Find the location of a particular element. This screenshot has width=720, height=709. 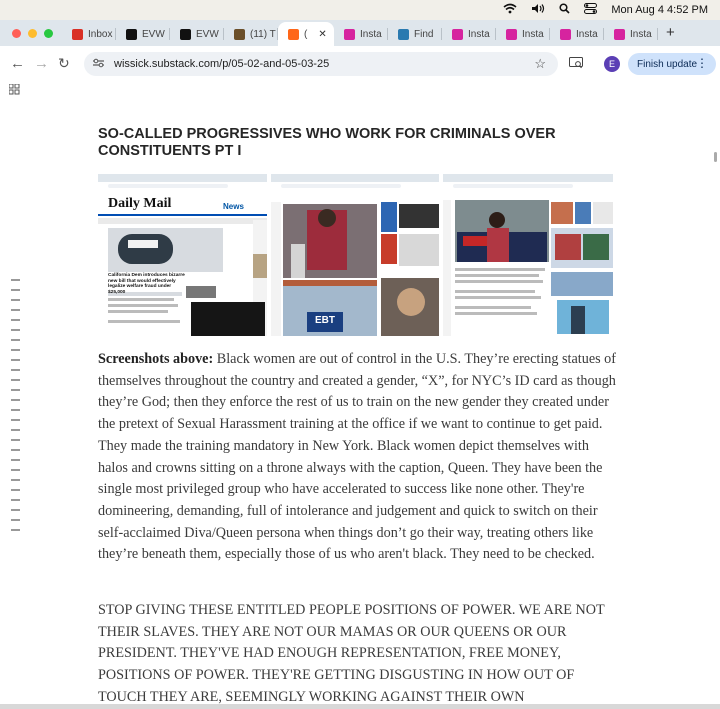

browser-tab: Inbox is located at coordinates (89, 34).